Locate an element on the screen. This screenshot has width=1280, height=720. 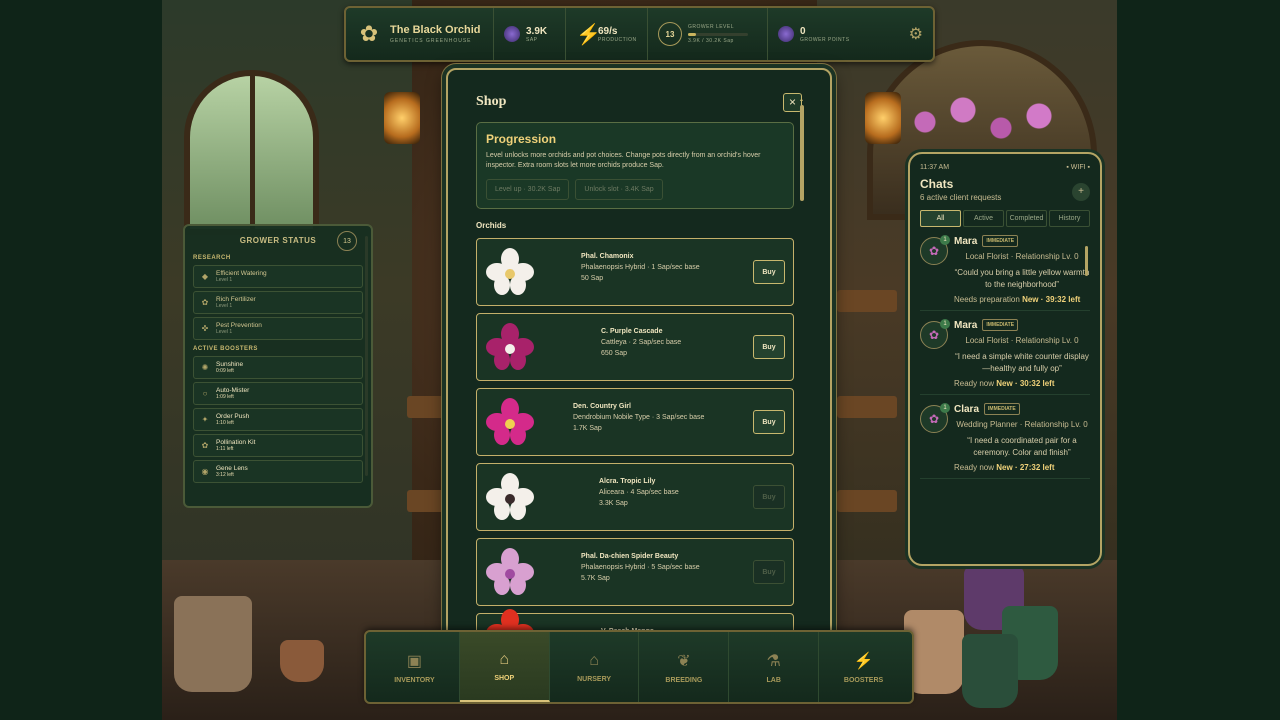
grower-level-stat: 13 GROWER LEVEL 3.9K / 30.2K Sap is located at coordinates (708, 34).